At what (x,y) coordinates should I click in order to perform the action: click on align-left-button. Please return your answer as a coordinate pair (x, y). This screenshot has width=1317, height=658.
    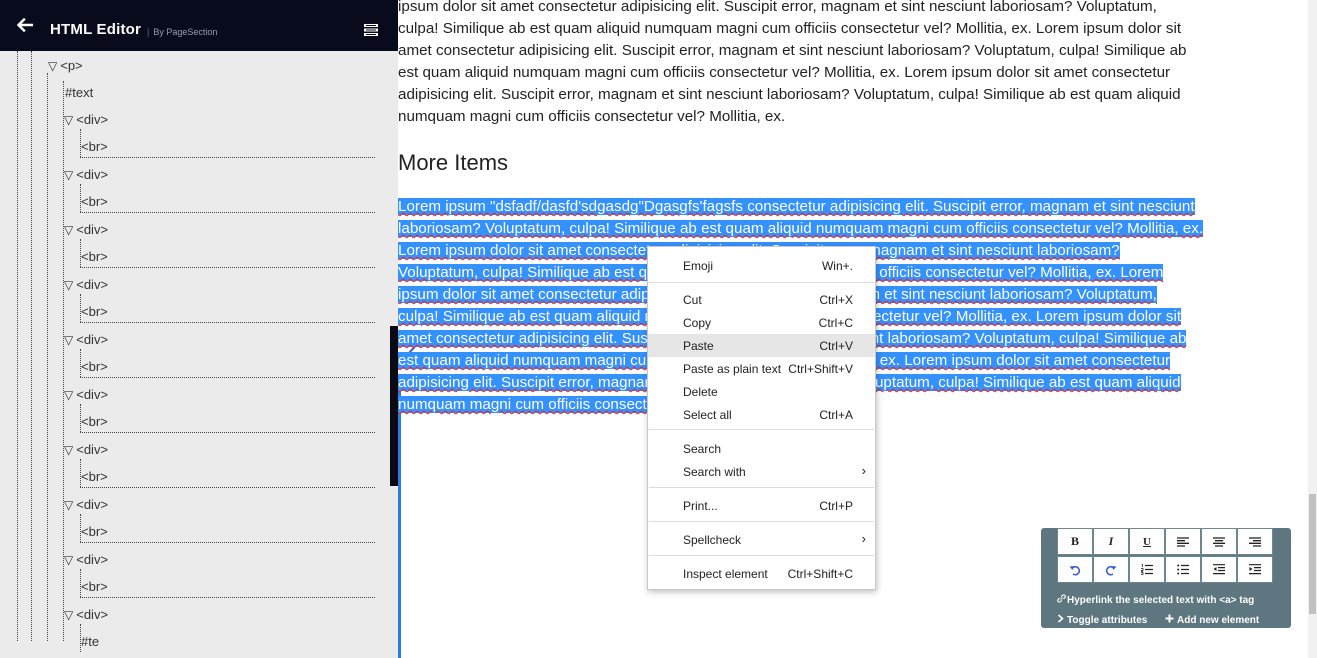
    Looking at the image, I should click on (1183, 541).